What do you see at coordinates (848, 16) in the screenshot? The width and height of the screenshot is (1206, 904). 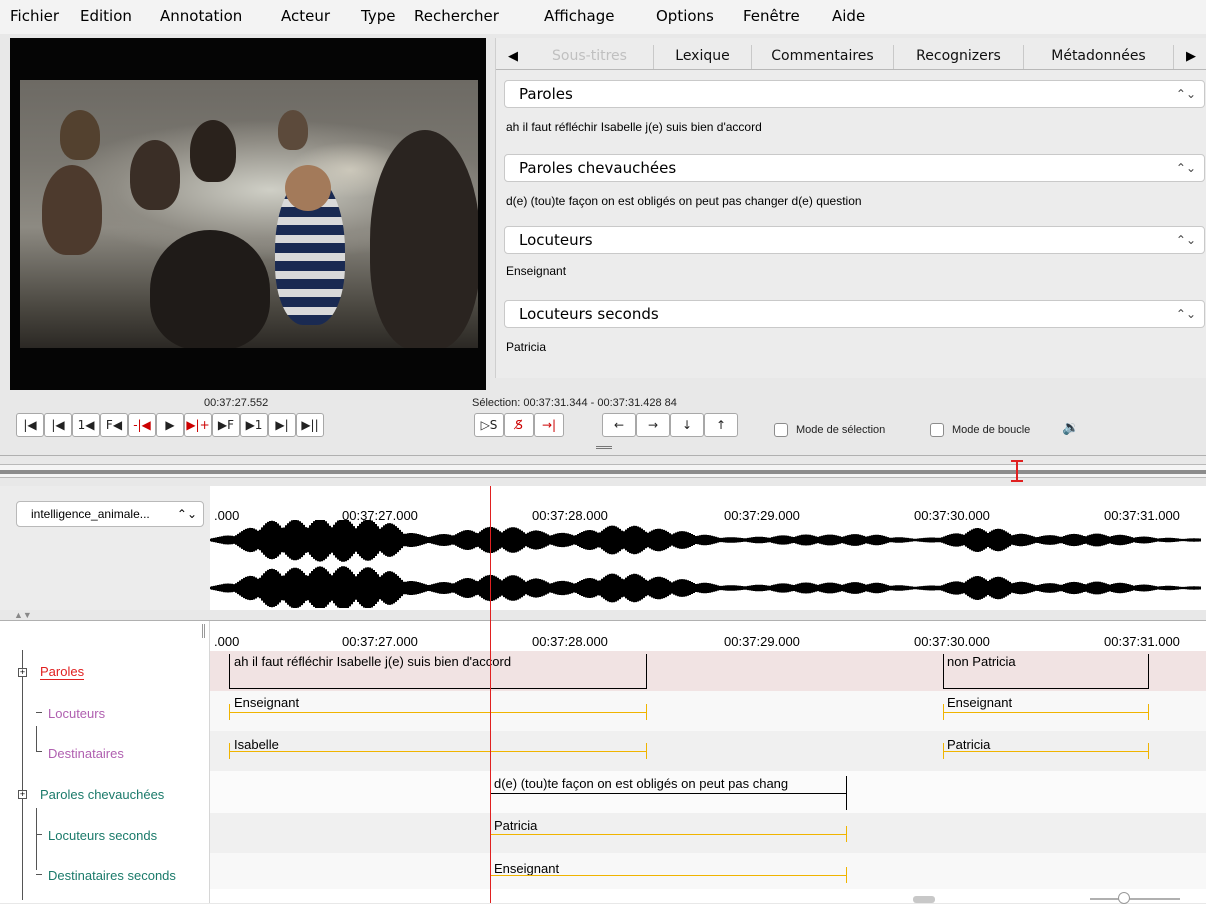 I see `menu-aide: Aide` at bounding box center [848, 16].